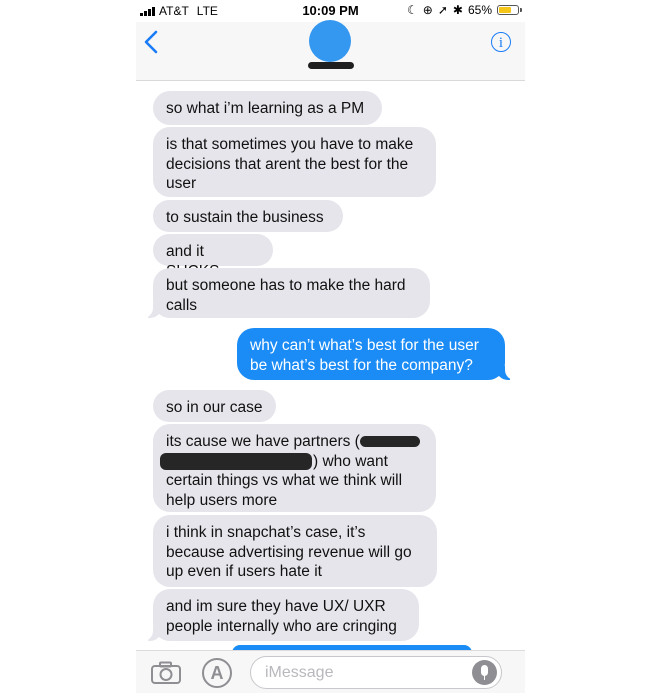 The image size is (660, 693). Describe the element at coordinates (217, 673) in the screenshot. I see `app-store-icon: A` at that location.